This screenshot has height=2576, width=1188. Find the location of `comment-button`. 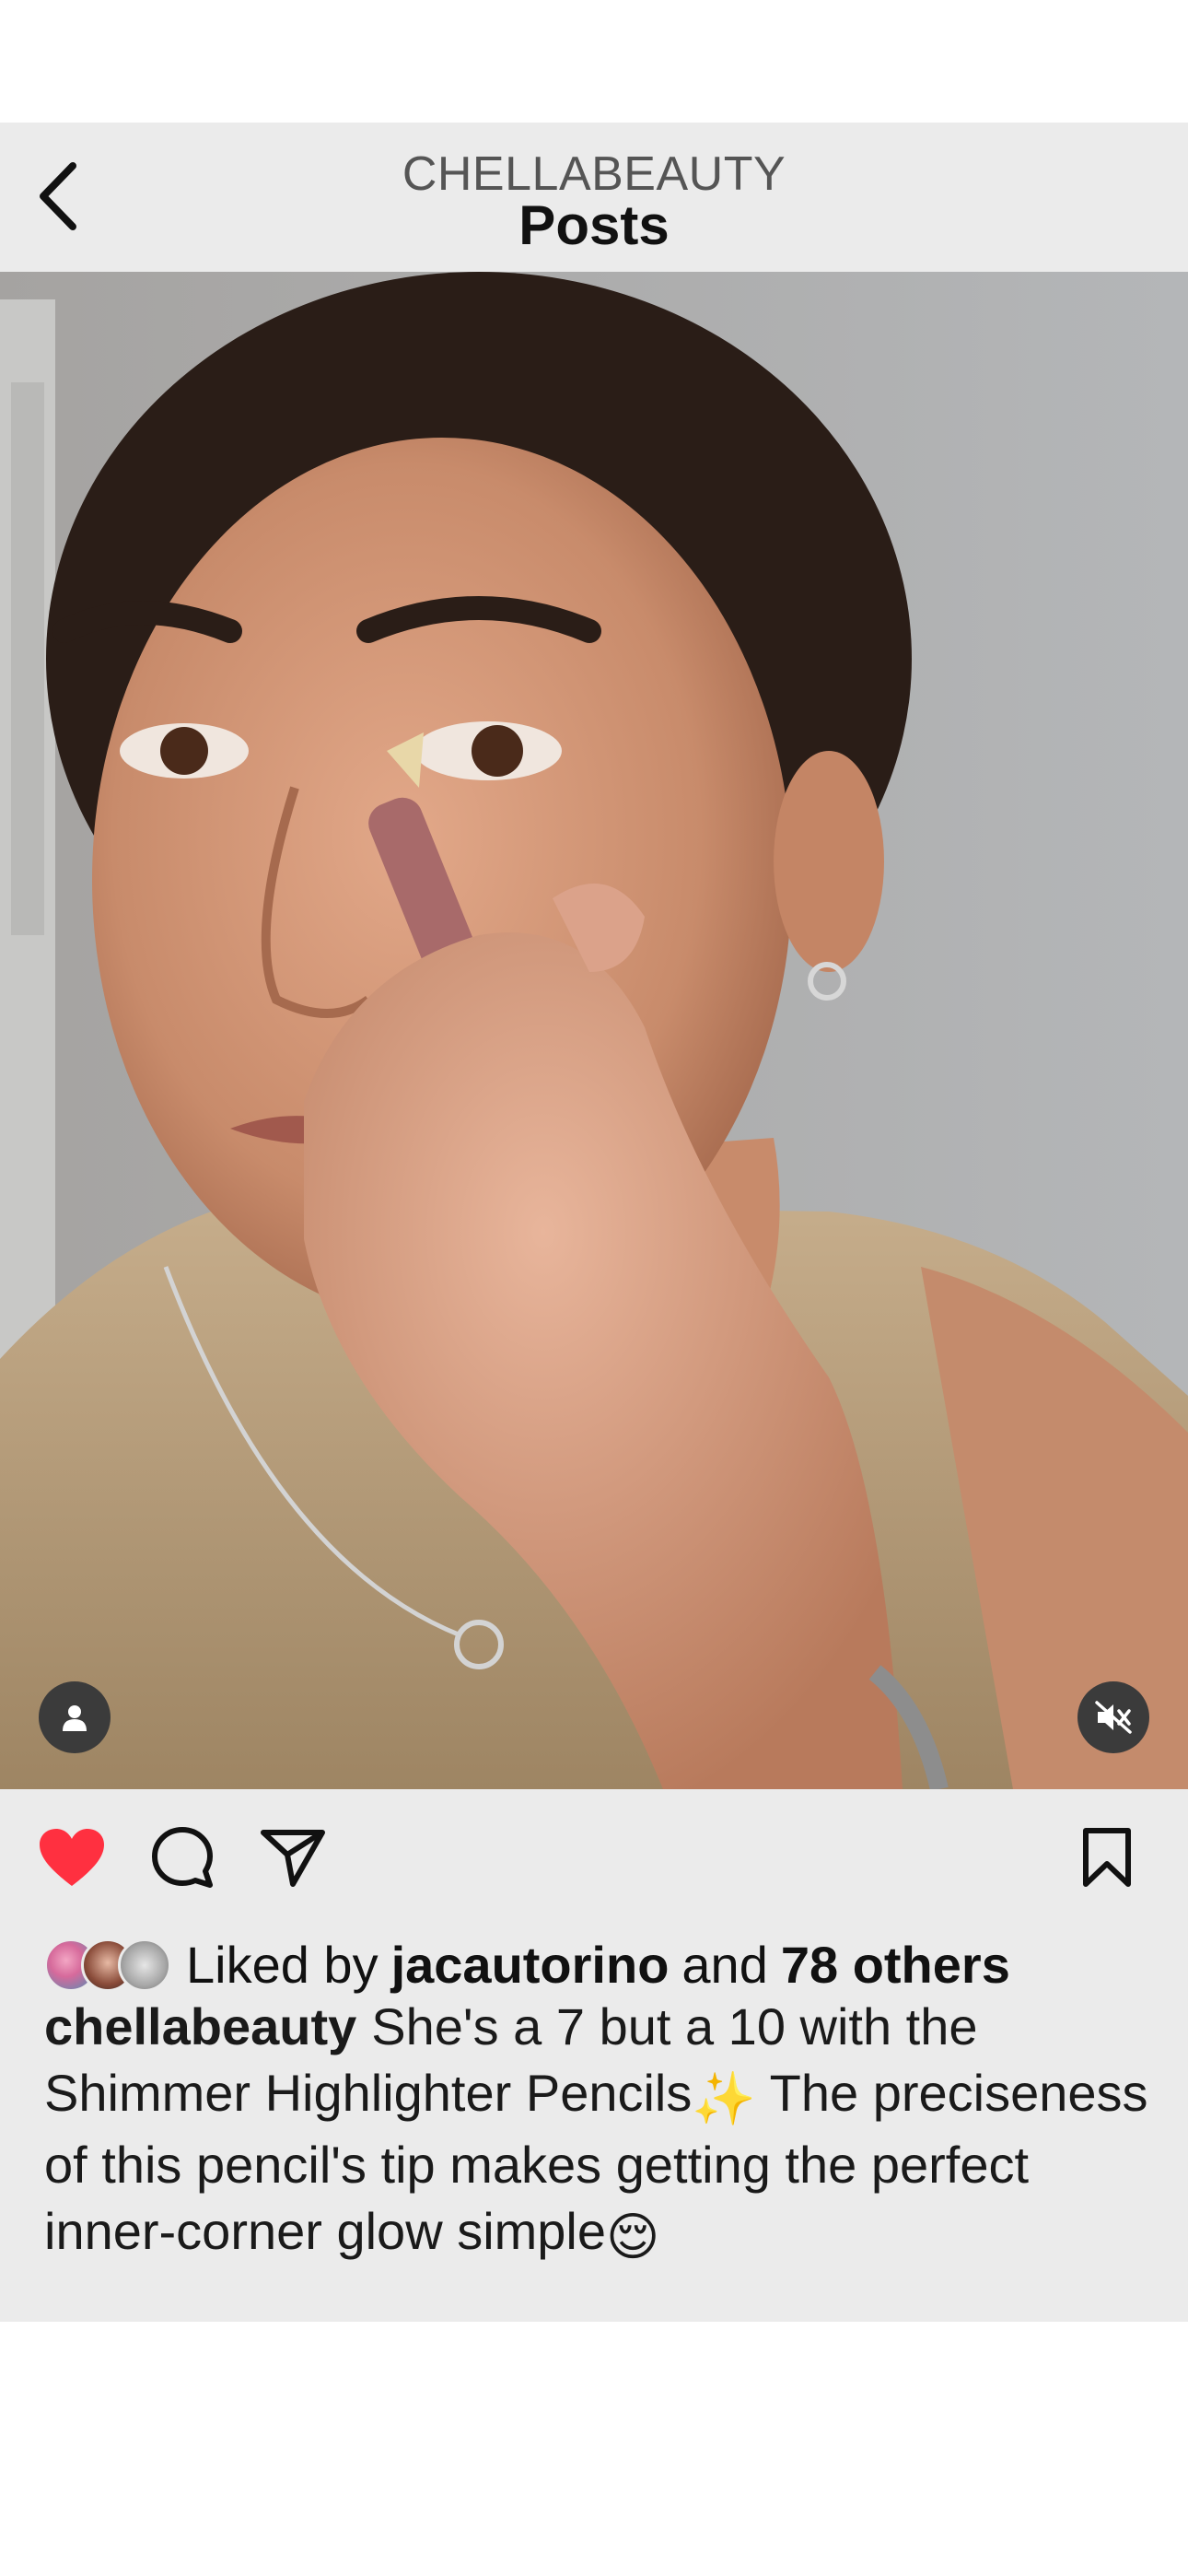

comment-button is located at coordinates (182, 1859).